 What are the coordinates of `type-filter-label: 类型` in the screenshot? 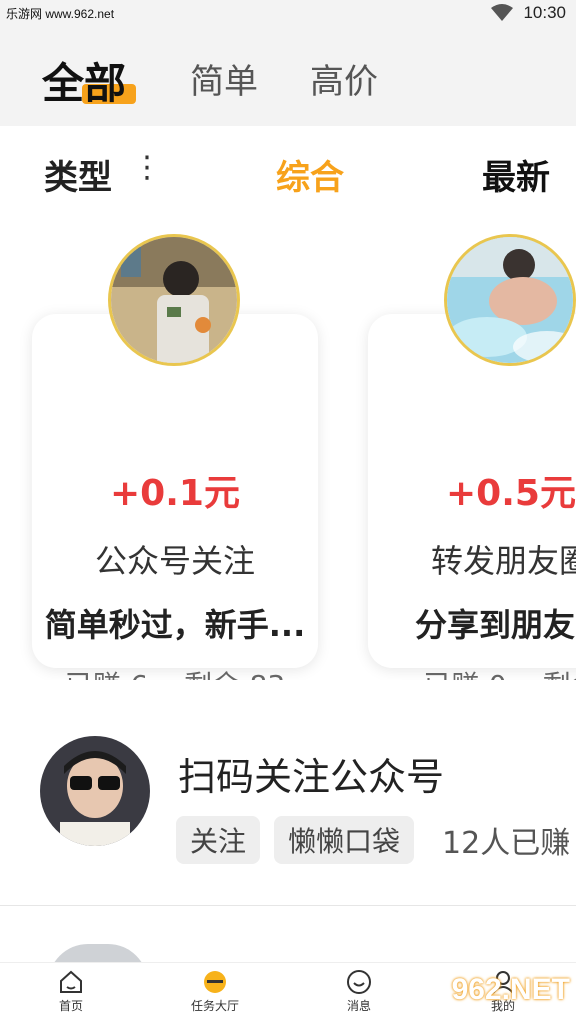 It's located at (78, 174).